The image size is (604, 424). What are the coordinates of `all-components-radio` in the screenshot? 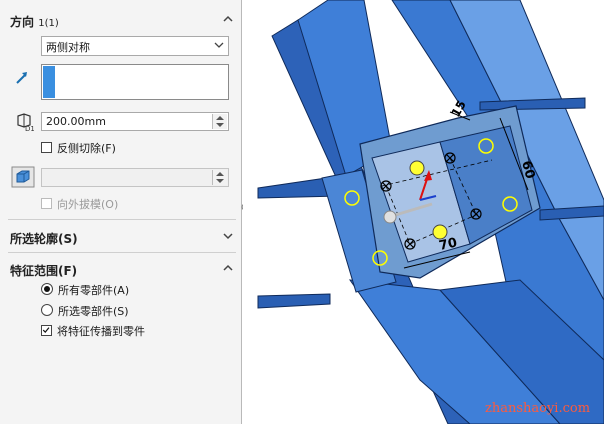 It's located at (47, 289).